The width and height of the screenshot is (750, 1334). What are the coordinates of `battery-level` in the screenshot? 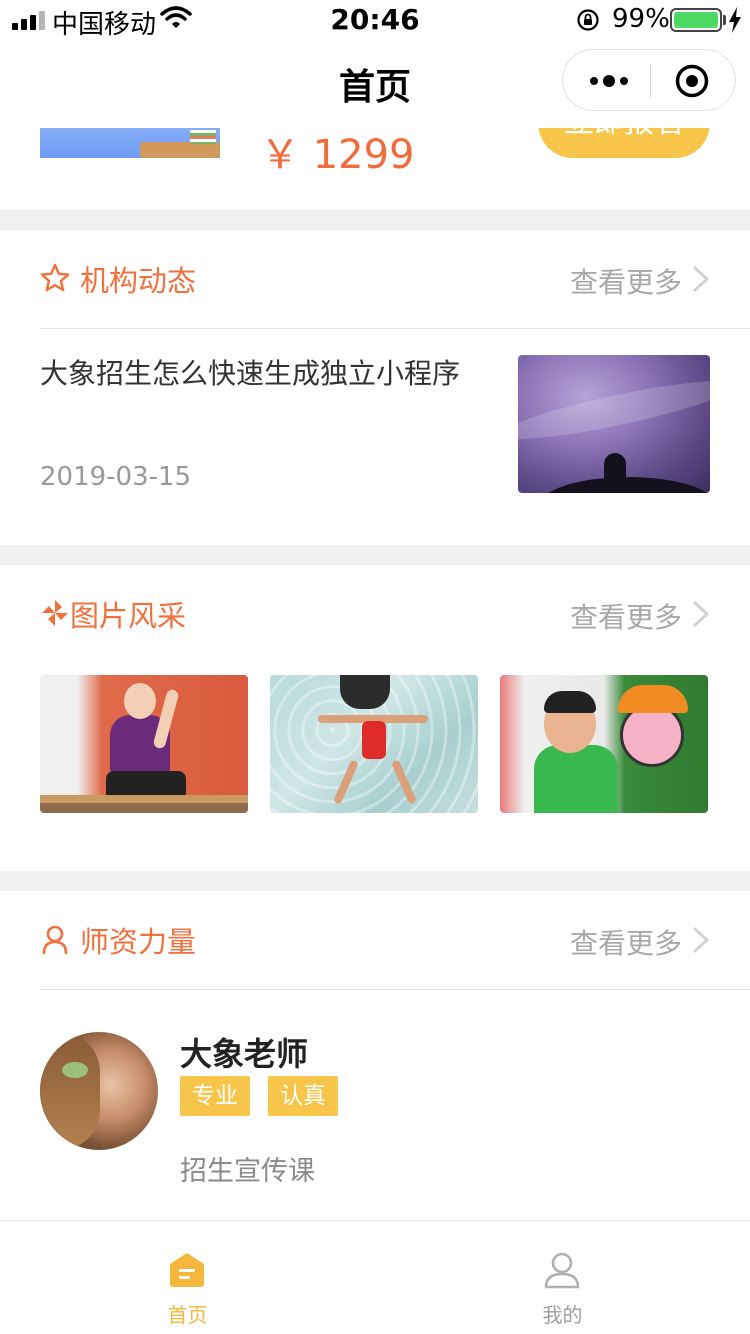 It's located at (696, 20).